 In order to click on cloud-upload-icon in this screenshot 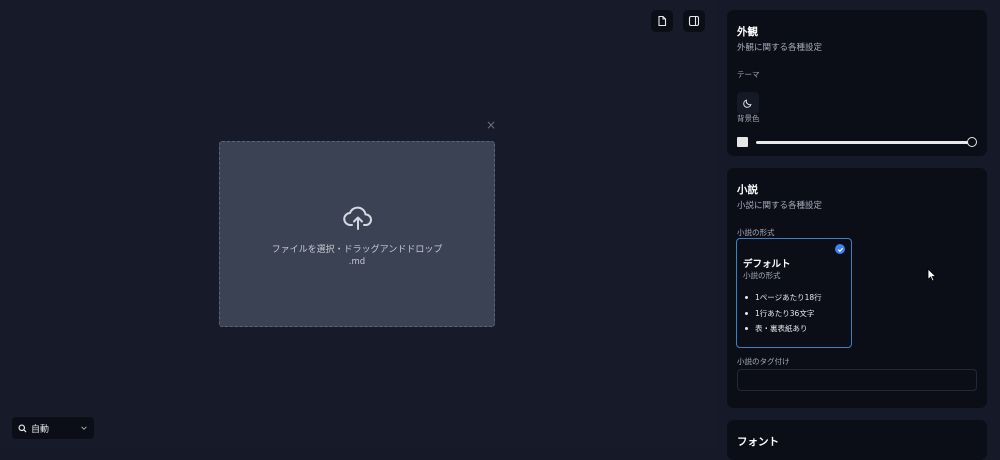, I will do `click(357, 218)`.